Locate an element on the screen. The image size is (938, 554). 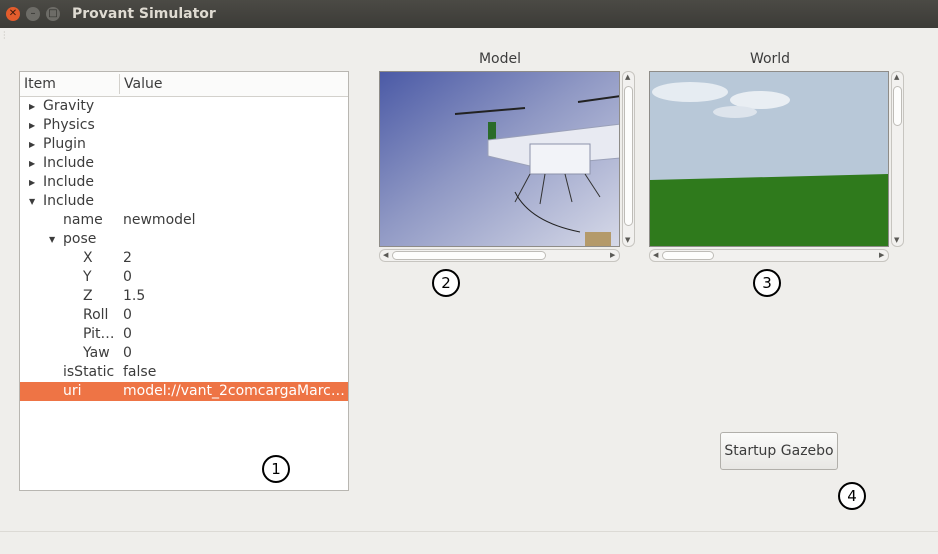
tree-row-label: isStatic is located at coordinates (89, 372).